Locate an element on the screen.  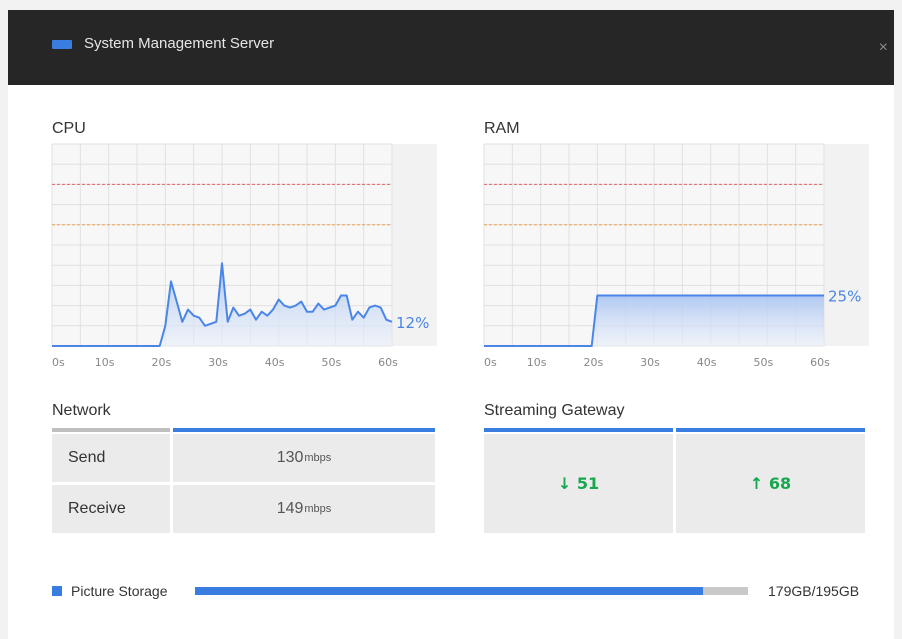
network-table: Send 130 mbps Receive 149 mbps is located at coordinates (243, 480).